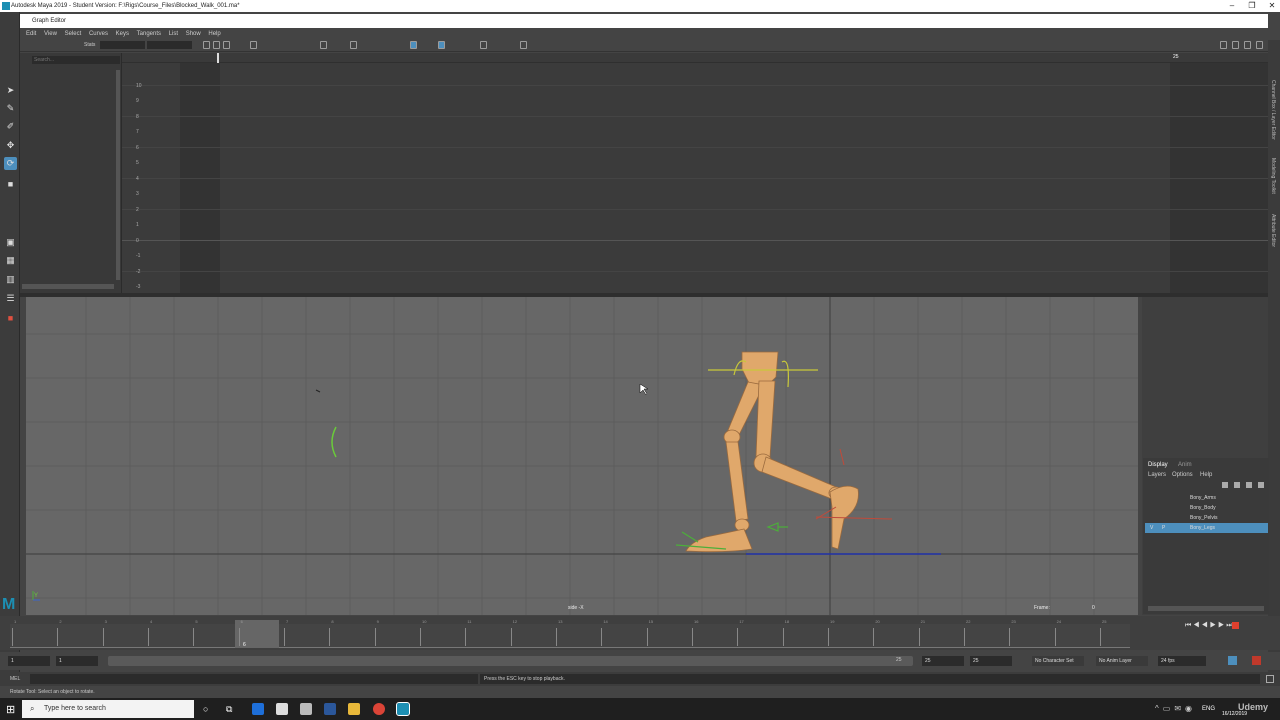 The image size is (1280, 720). Describe the element at coordinates (10, 242) in the screenshot. I see `single-view-icon: ▣` at that location.